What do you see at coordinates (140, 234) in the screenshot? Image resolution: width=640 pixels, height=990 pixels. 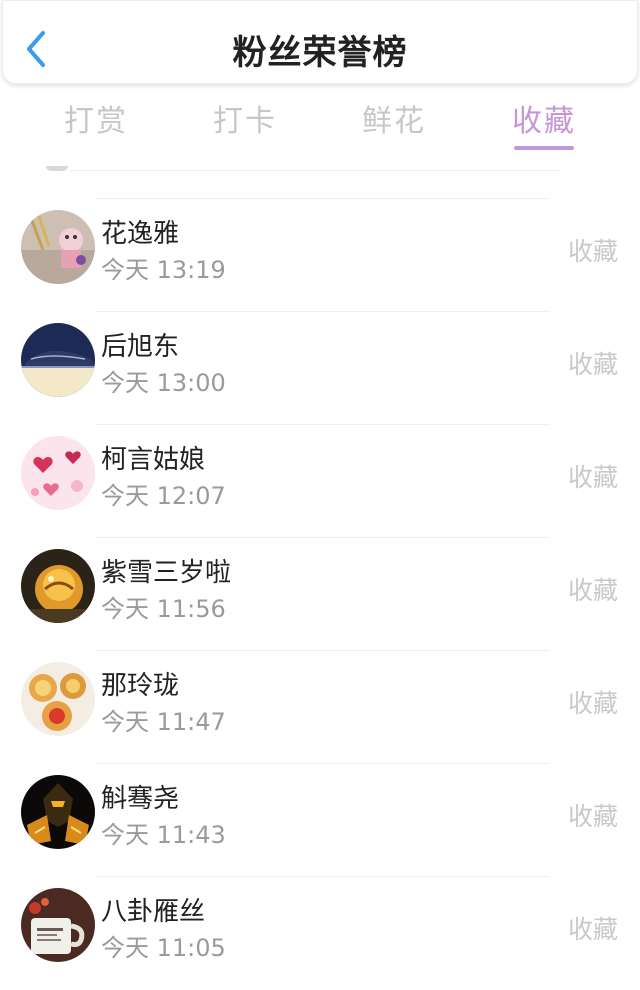 I see `fan-name: 花逸雅` at bounding box center [140, 234].